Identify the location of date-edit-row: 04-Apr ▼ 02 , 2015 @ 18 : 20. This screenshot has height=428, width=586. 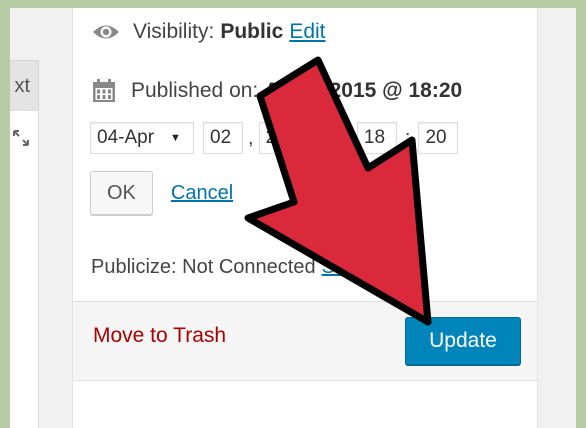
(274, 138).